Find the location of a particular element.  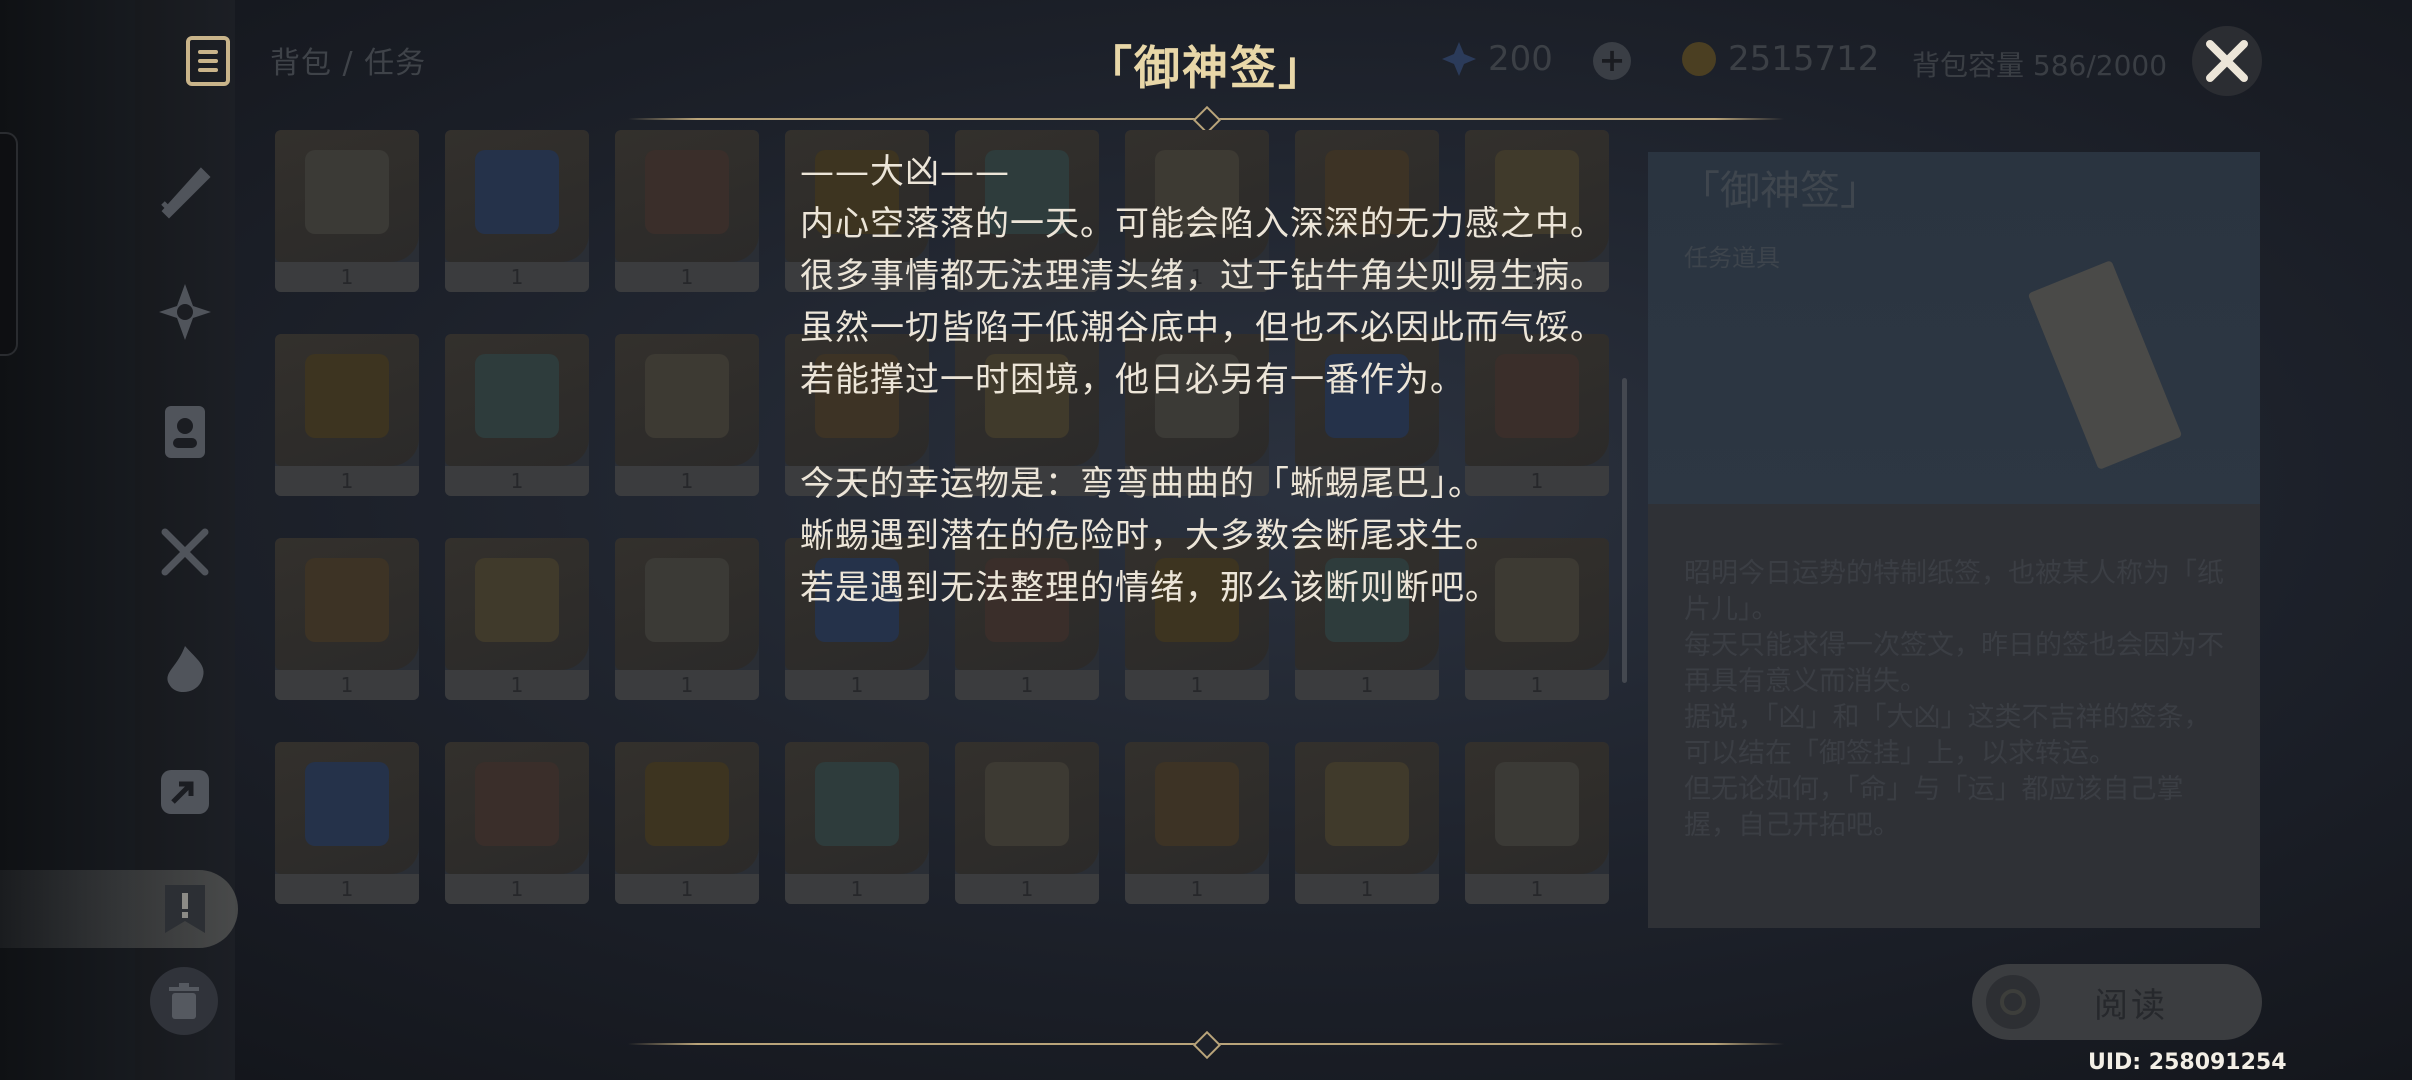

plus-icon: + is located at coordinates (1612, 61).